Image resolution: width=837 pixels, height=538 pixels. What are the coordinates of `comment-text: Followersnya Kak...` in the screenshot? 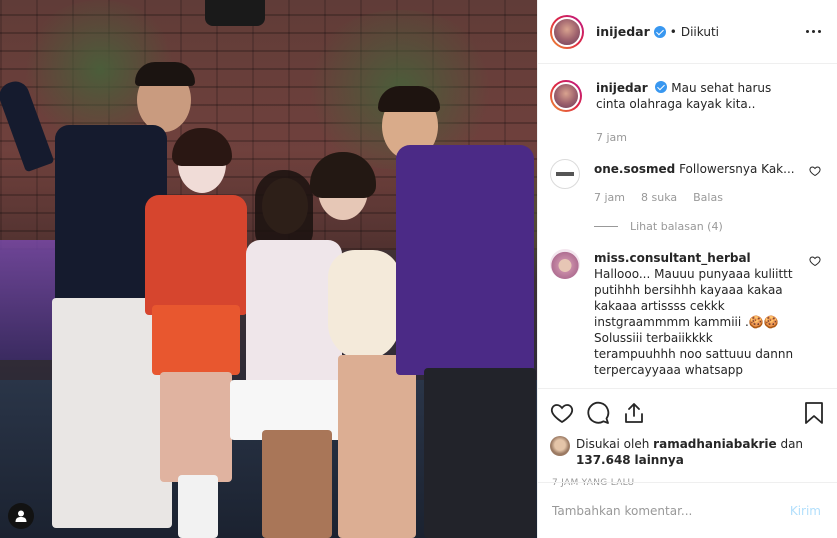 It's located at (737, 169).